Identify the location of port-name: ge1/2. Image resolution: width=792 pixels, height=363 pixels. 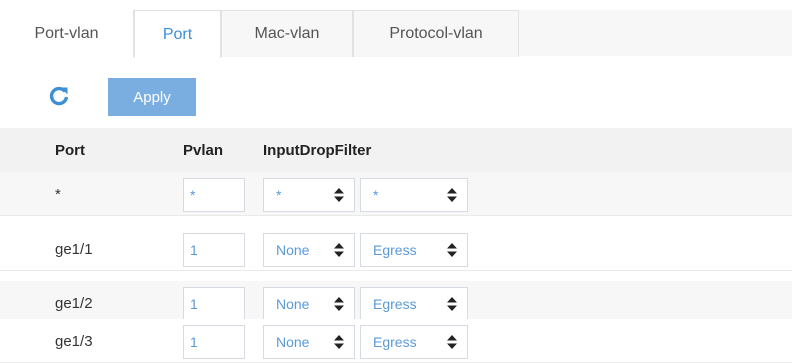
(74, 303).